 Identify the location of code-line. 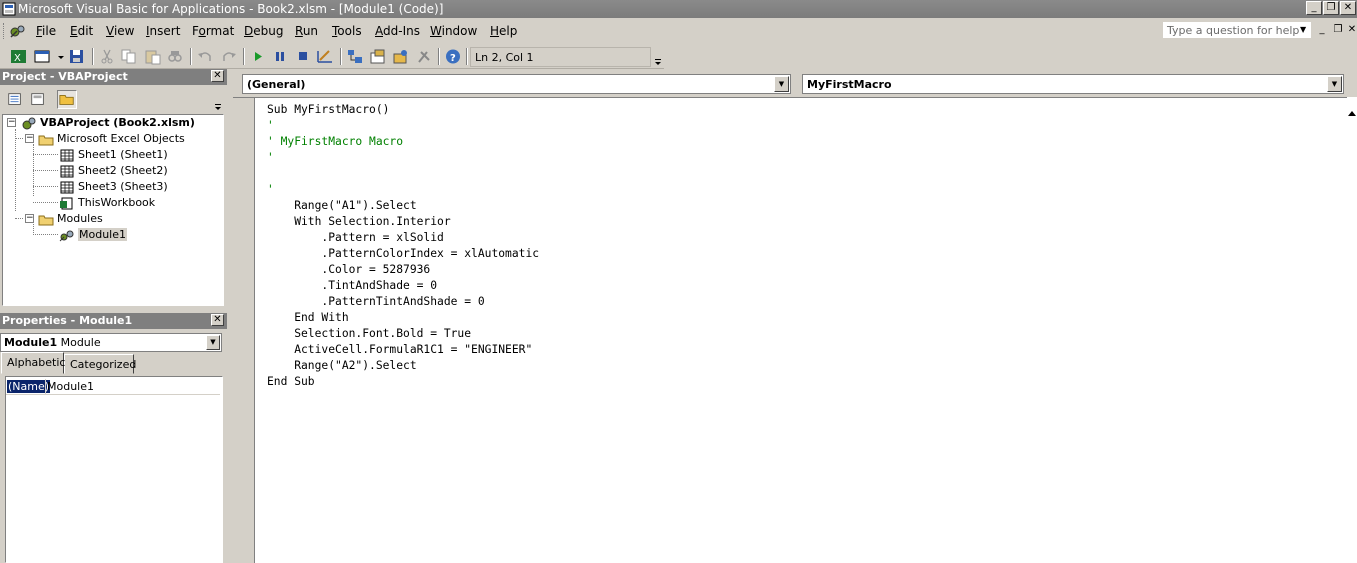
(403, 174).